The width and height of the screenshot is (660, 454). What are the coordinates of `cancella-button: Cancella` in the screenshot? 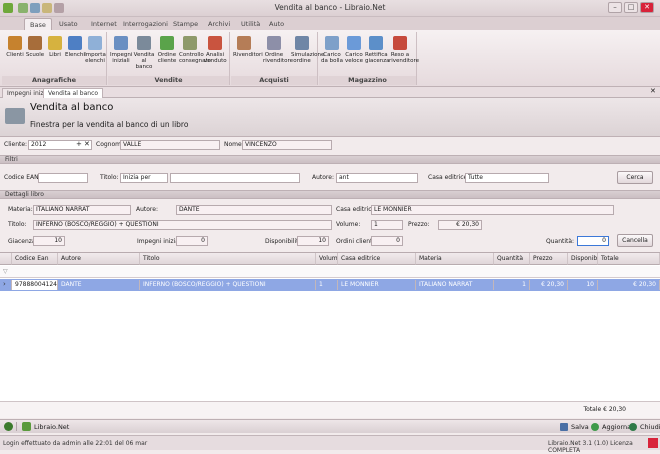 It's located at (635, 240).